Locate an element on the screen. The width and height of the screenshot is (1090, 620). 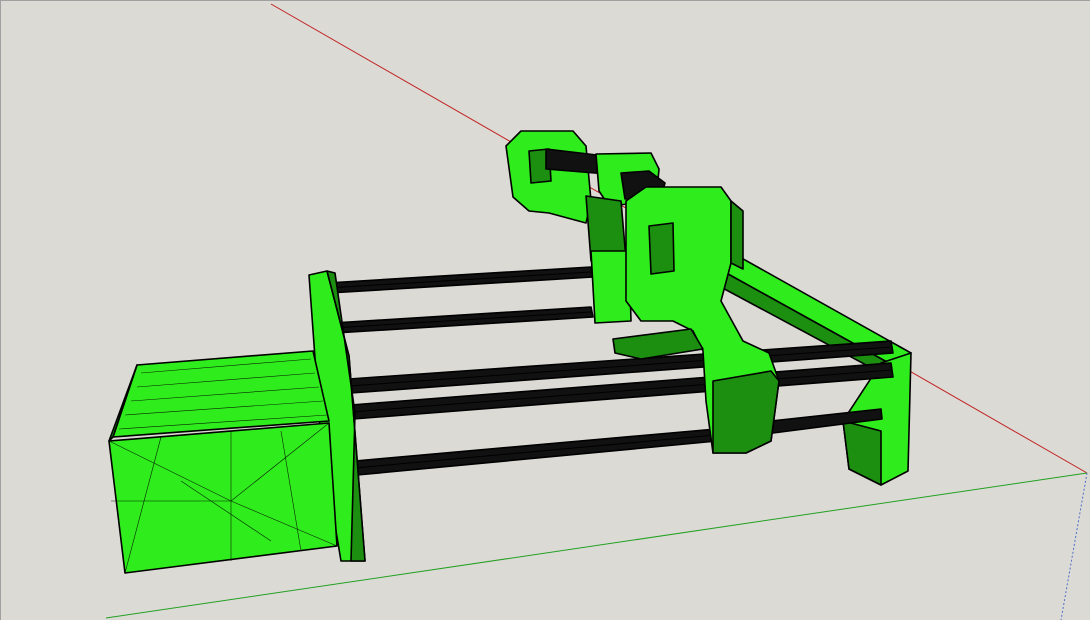
stepper-motor is located at coordinates (223, 462).